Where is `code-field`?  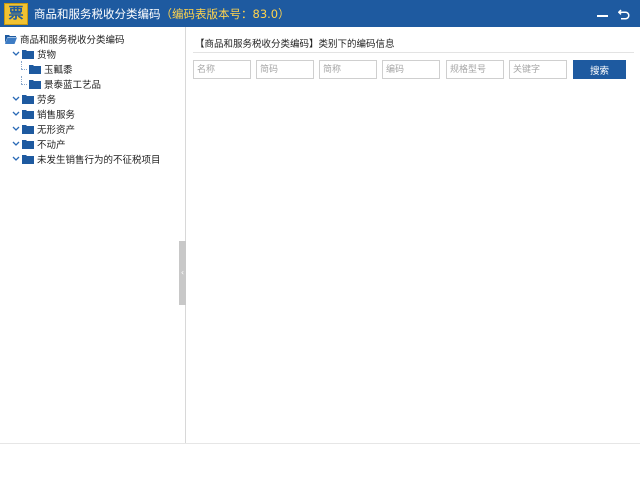
code-field is located at coordinates (411, 69).